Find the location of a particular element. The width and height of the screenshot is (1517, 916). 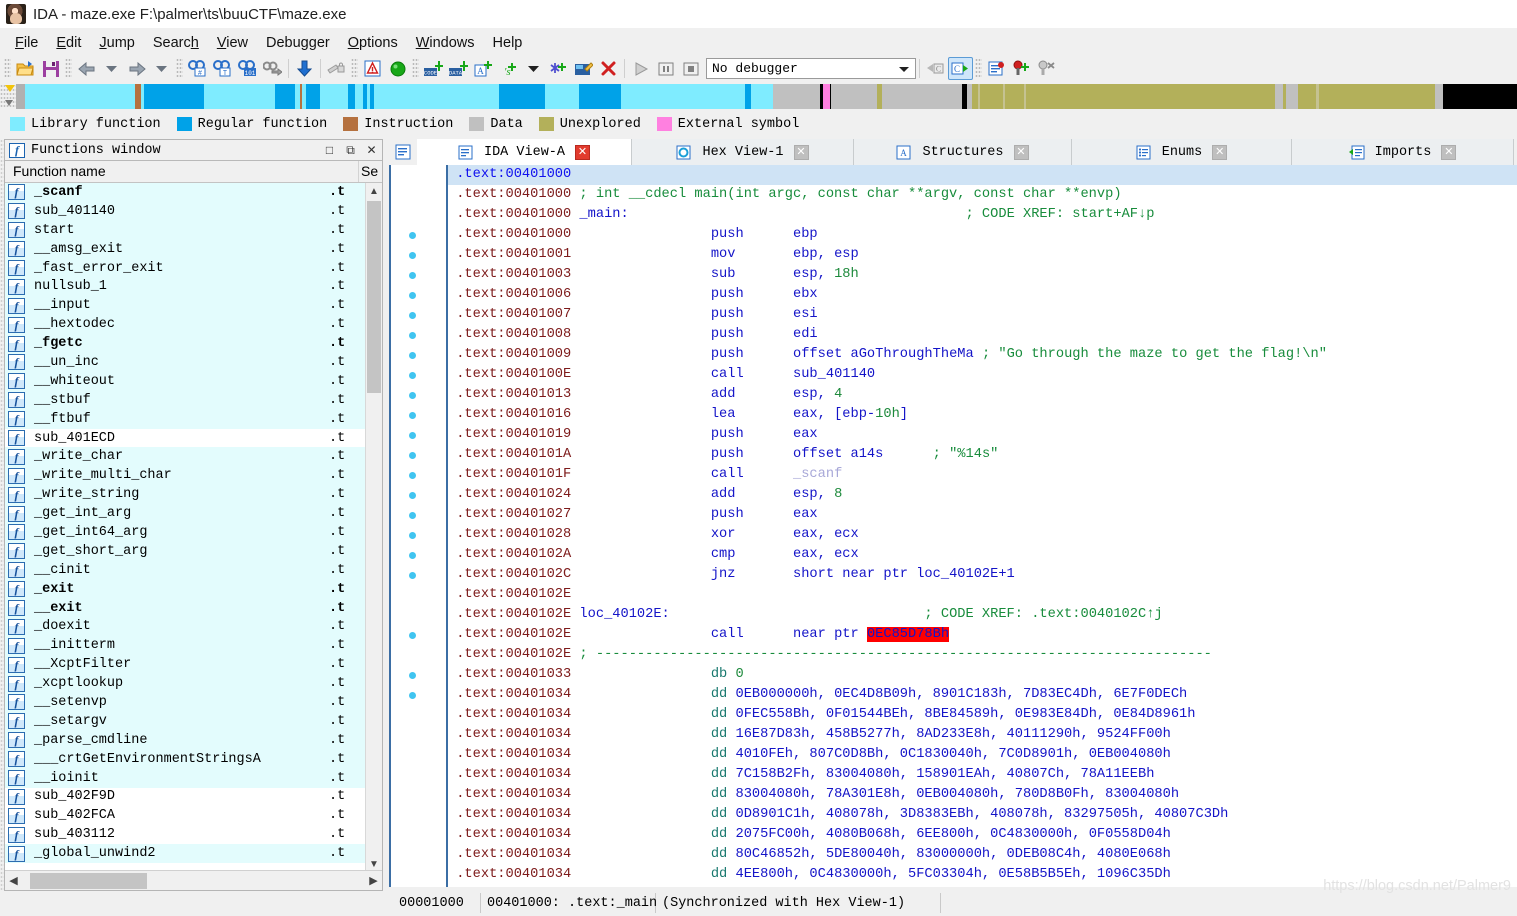

table-row: f sub_403112 .t is located at coordinates (185, 835).